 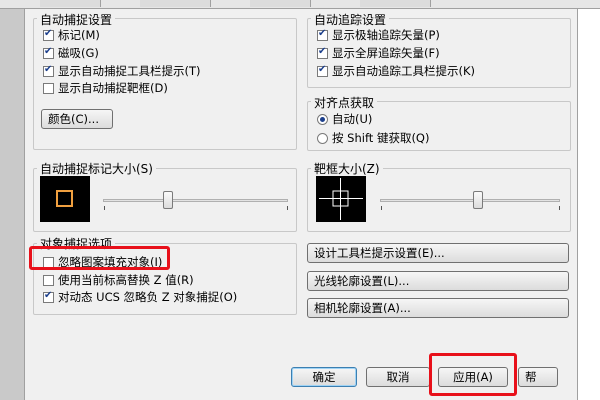 I want to click on left-window-edge, so click(x=12, y=200).